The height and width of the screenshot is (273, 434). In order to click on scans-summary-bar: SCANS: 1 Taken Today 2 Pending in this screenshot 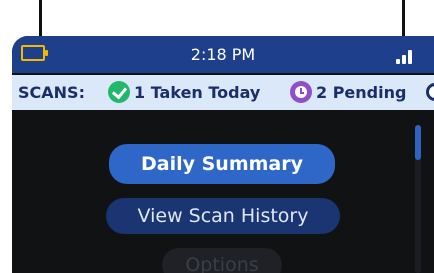, I will do `click(223, 92)`.